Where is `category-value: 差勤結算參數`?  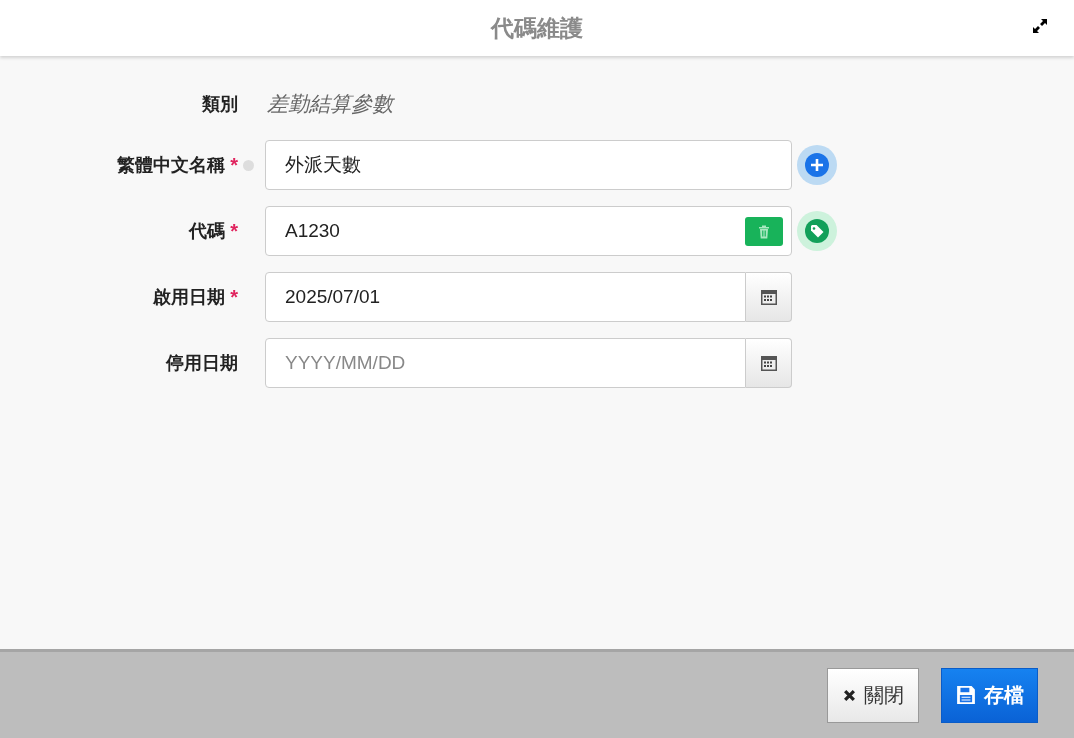
category-value: 差勤結算參數 is located at coordinates (330, 104).